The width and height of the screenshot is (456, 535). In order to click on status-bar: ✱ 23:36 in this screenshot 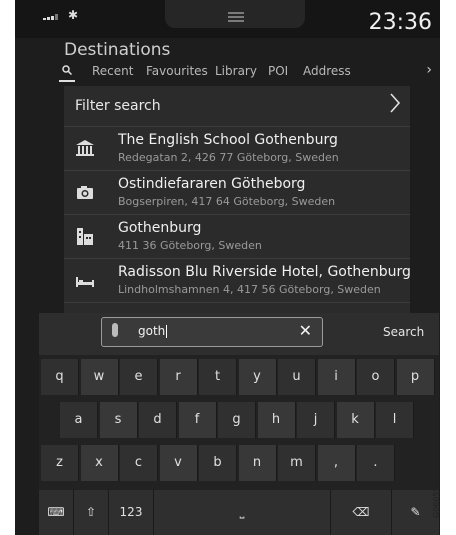, I will do `click(227, 19)`.